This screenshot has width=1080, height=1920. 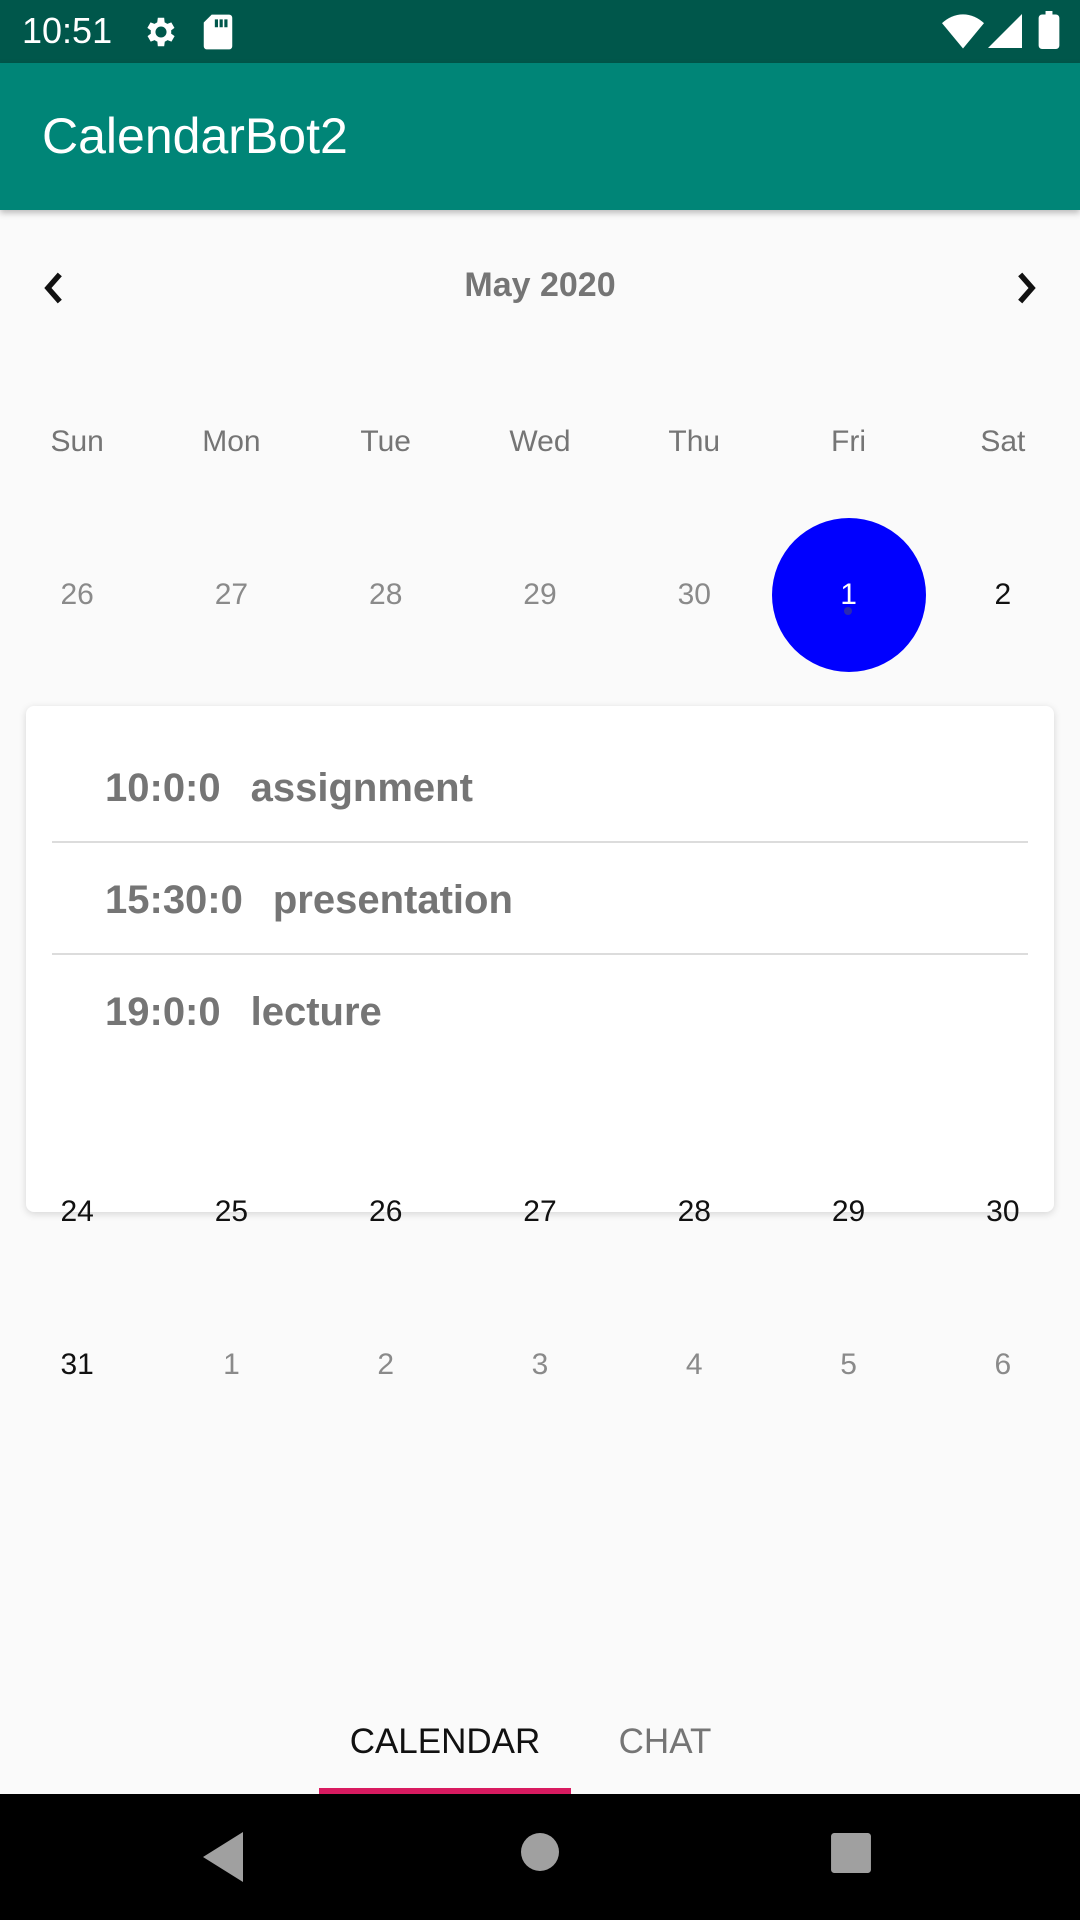 I want to click on event-item: 15:30:0 presentation, so click(x=540, y=900).